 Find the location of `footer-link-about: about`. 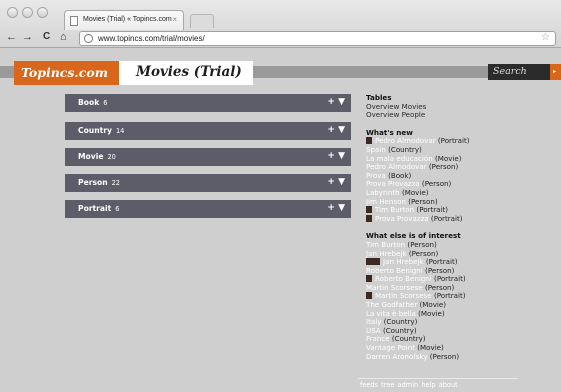

footer-link-about: about is located at coordinates (448, 385).